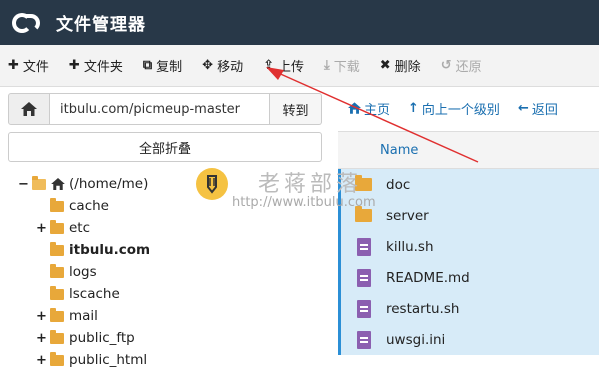 The image size is (599, 375). Describe the element at coordinates (428, 277) in the screenshot. I see `file-name: README.md` at that location.